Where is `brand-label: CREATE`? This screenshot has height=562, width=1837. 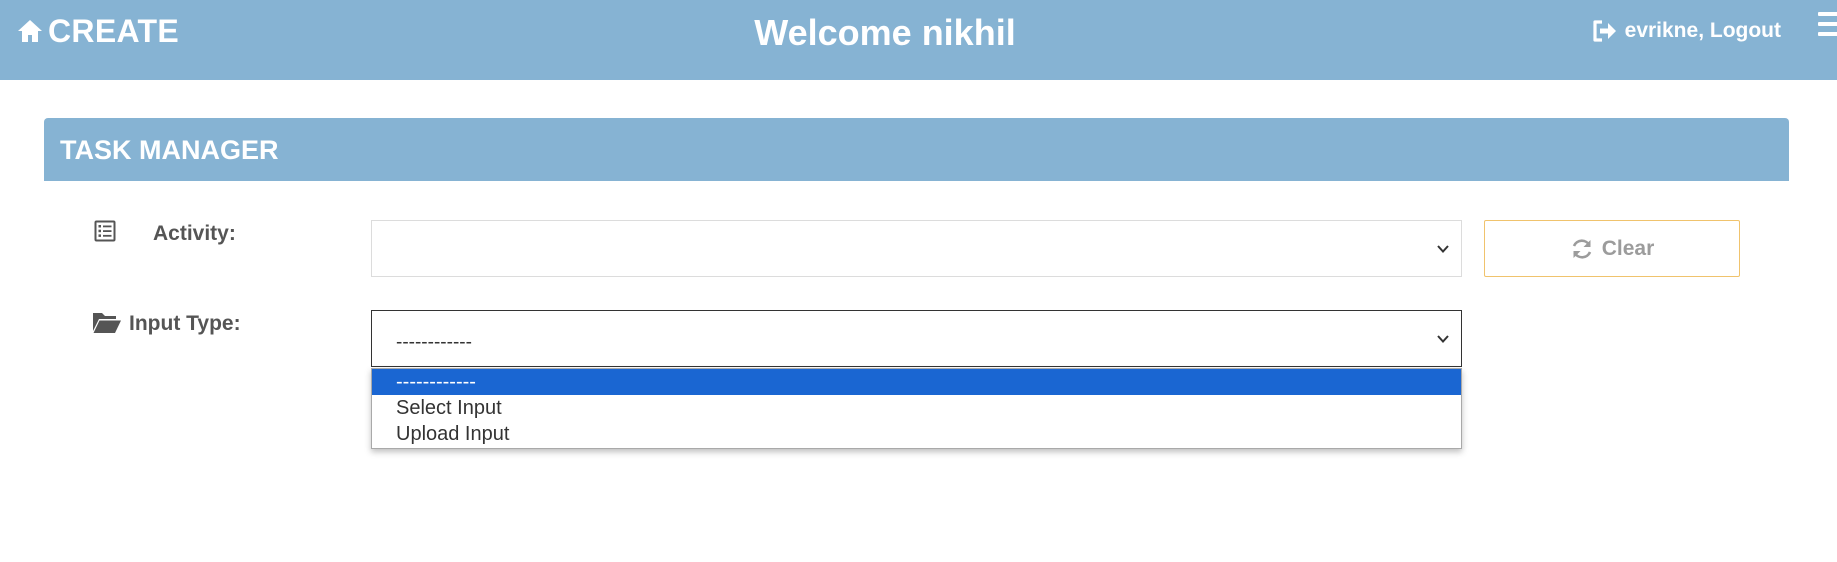 brand-label: CREATE is located at coordinates (113, 30).